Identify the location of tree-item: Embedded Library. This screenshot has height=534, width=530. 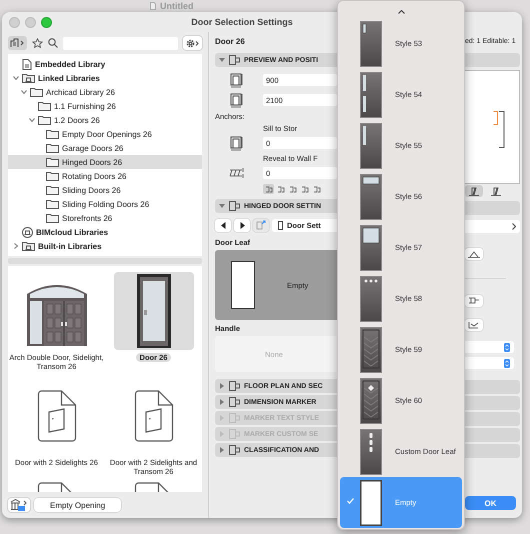
(105, 64).